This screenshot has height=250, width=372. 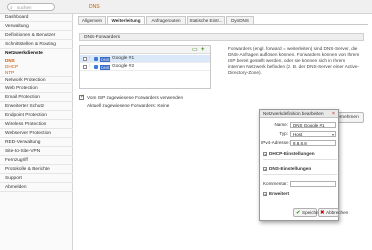 I want to click on sidebar-item-webserver-protection: Webserver Protection, so click(x=36, y=134).